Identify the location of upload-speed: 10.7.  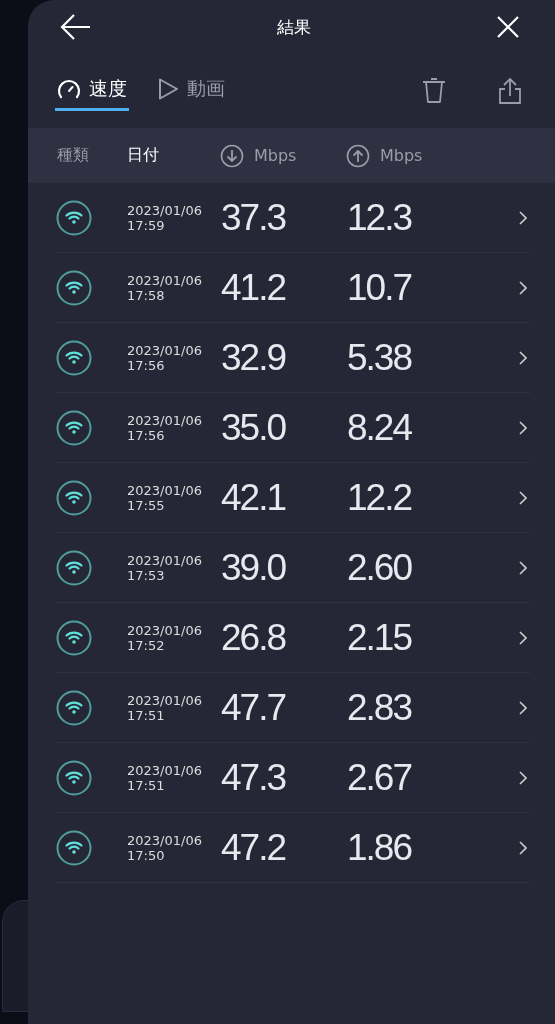
(380, 287).